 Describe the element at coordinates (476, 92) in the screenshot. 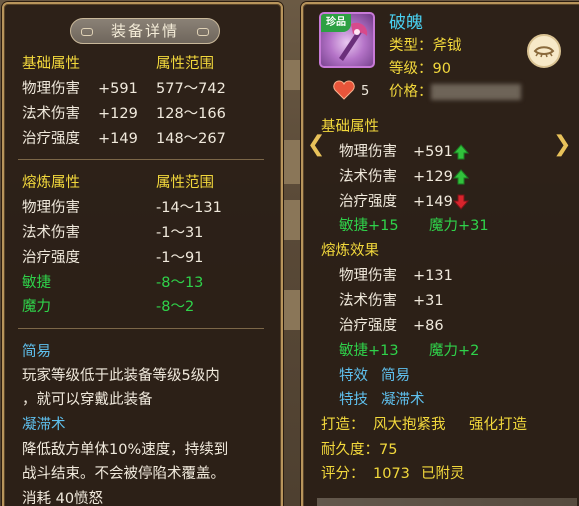

I see `price-value-hidden` at that location.